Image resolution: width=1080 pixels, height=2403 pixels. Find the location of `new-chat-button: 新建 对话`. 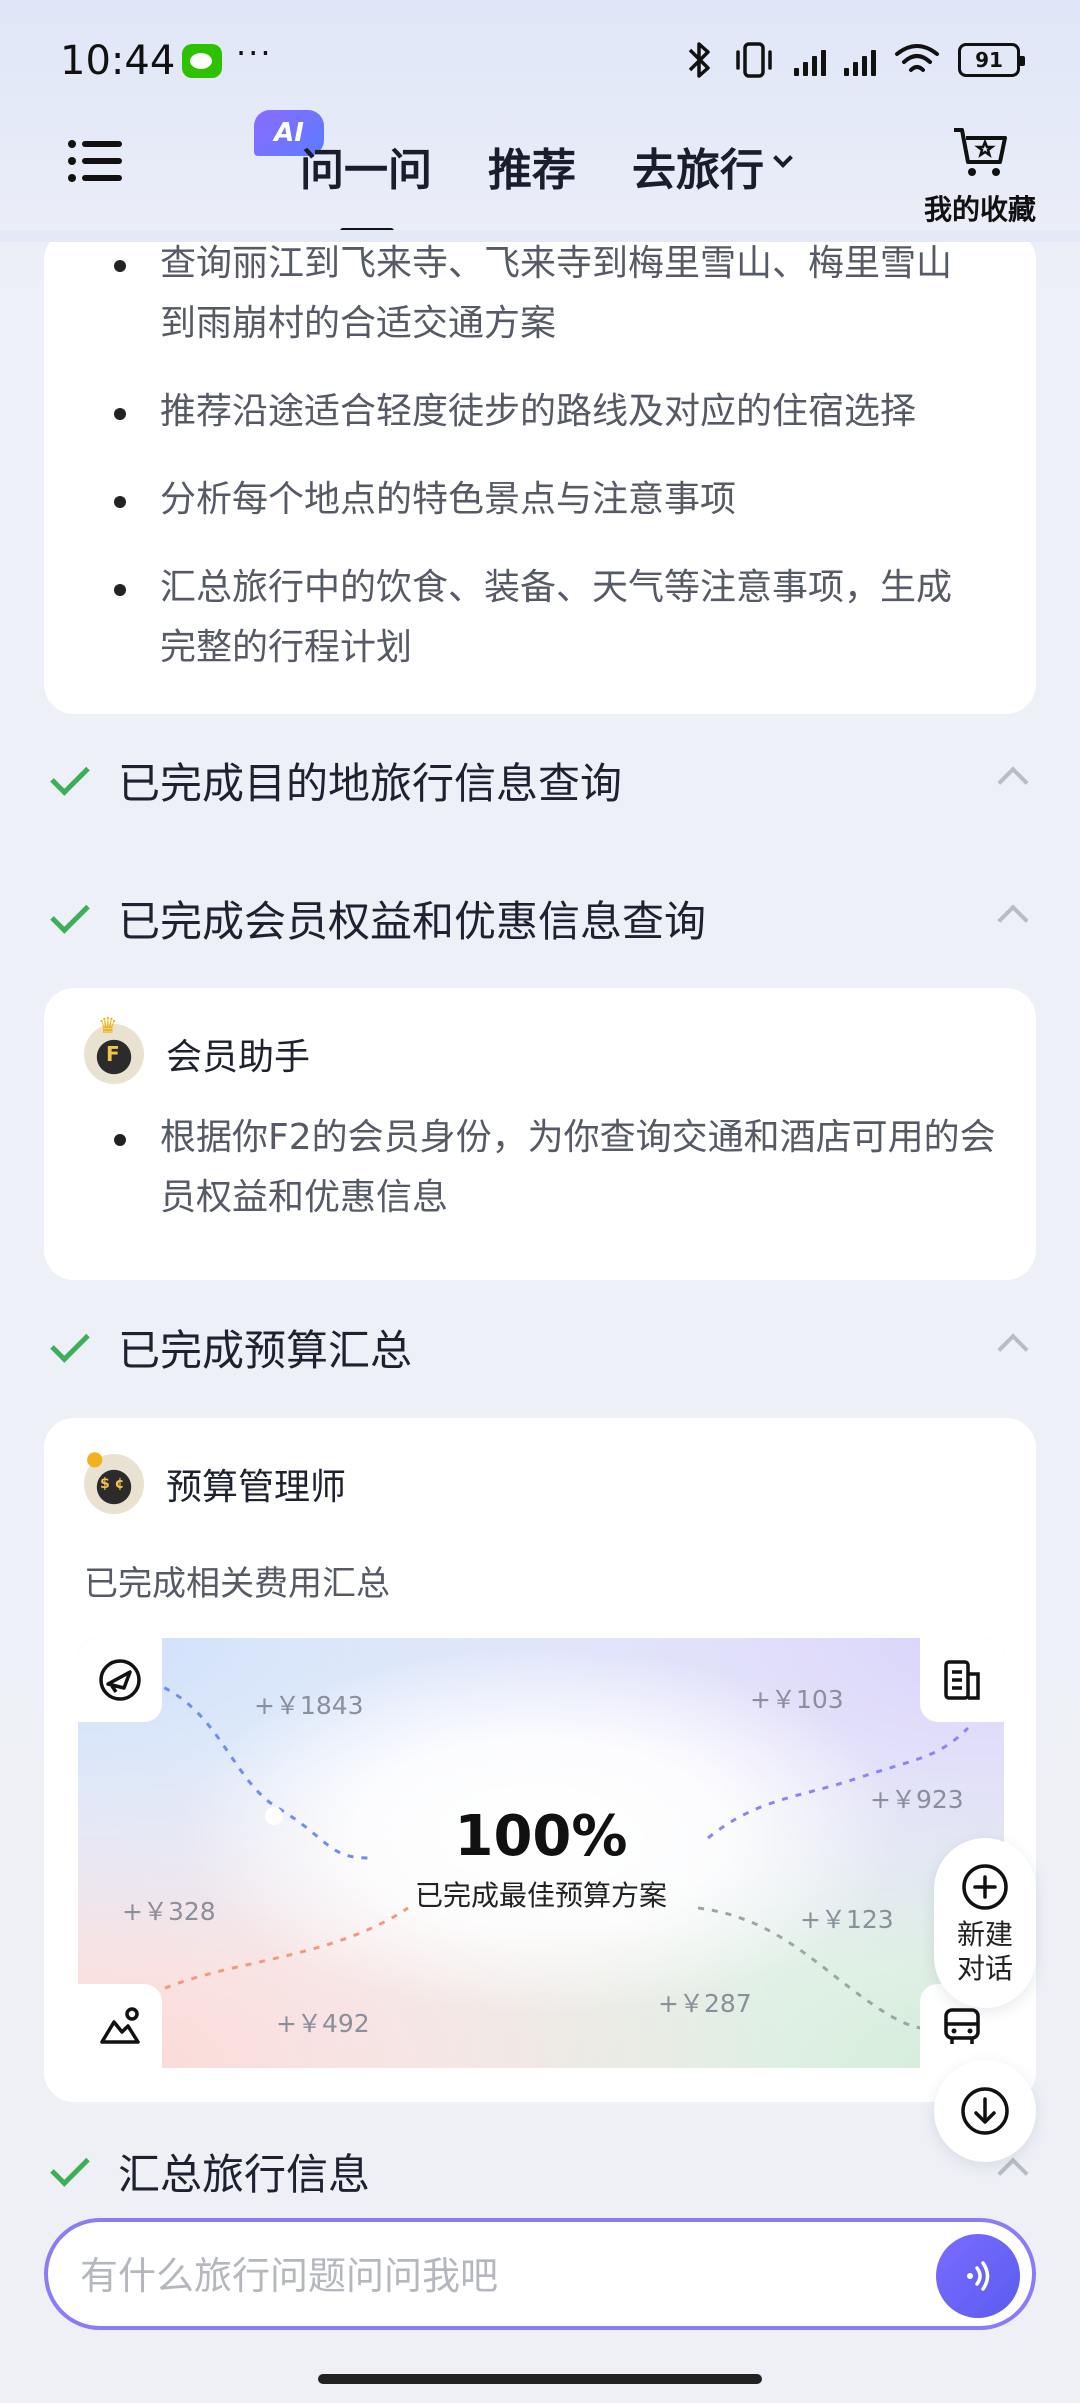

new-chat-button: 新建 对话 is located at coordinates (985, 1923).